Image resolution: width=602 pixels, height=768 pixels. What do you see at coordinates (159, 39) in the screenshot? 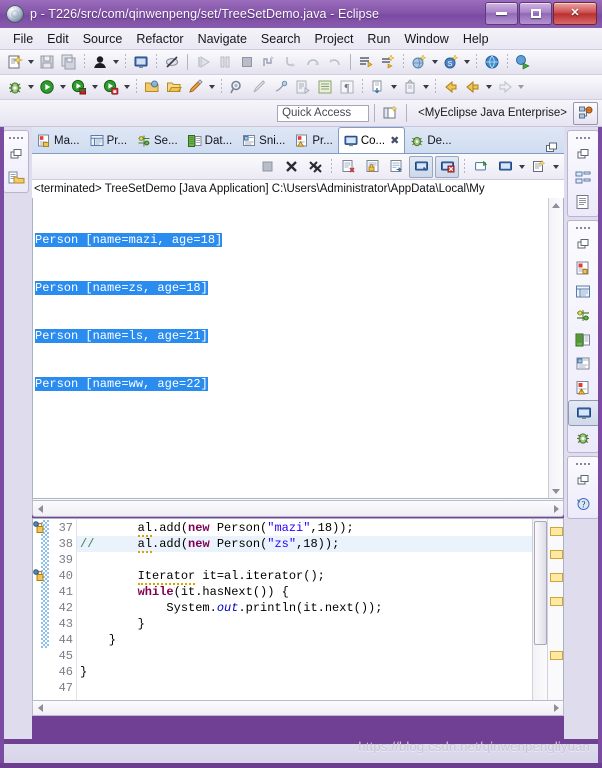
I see `menu-refactor: Refactor` at bounding box center [159, 39].